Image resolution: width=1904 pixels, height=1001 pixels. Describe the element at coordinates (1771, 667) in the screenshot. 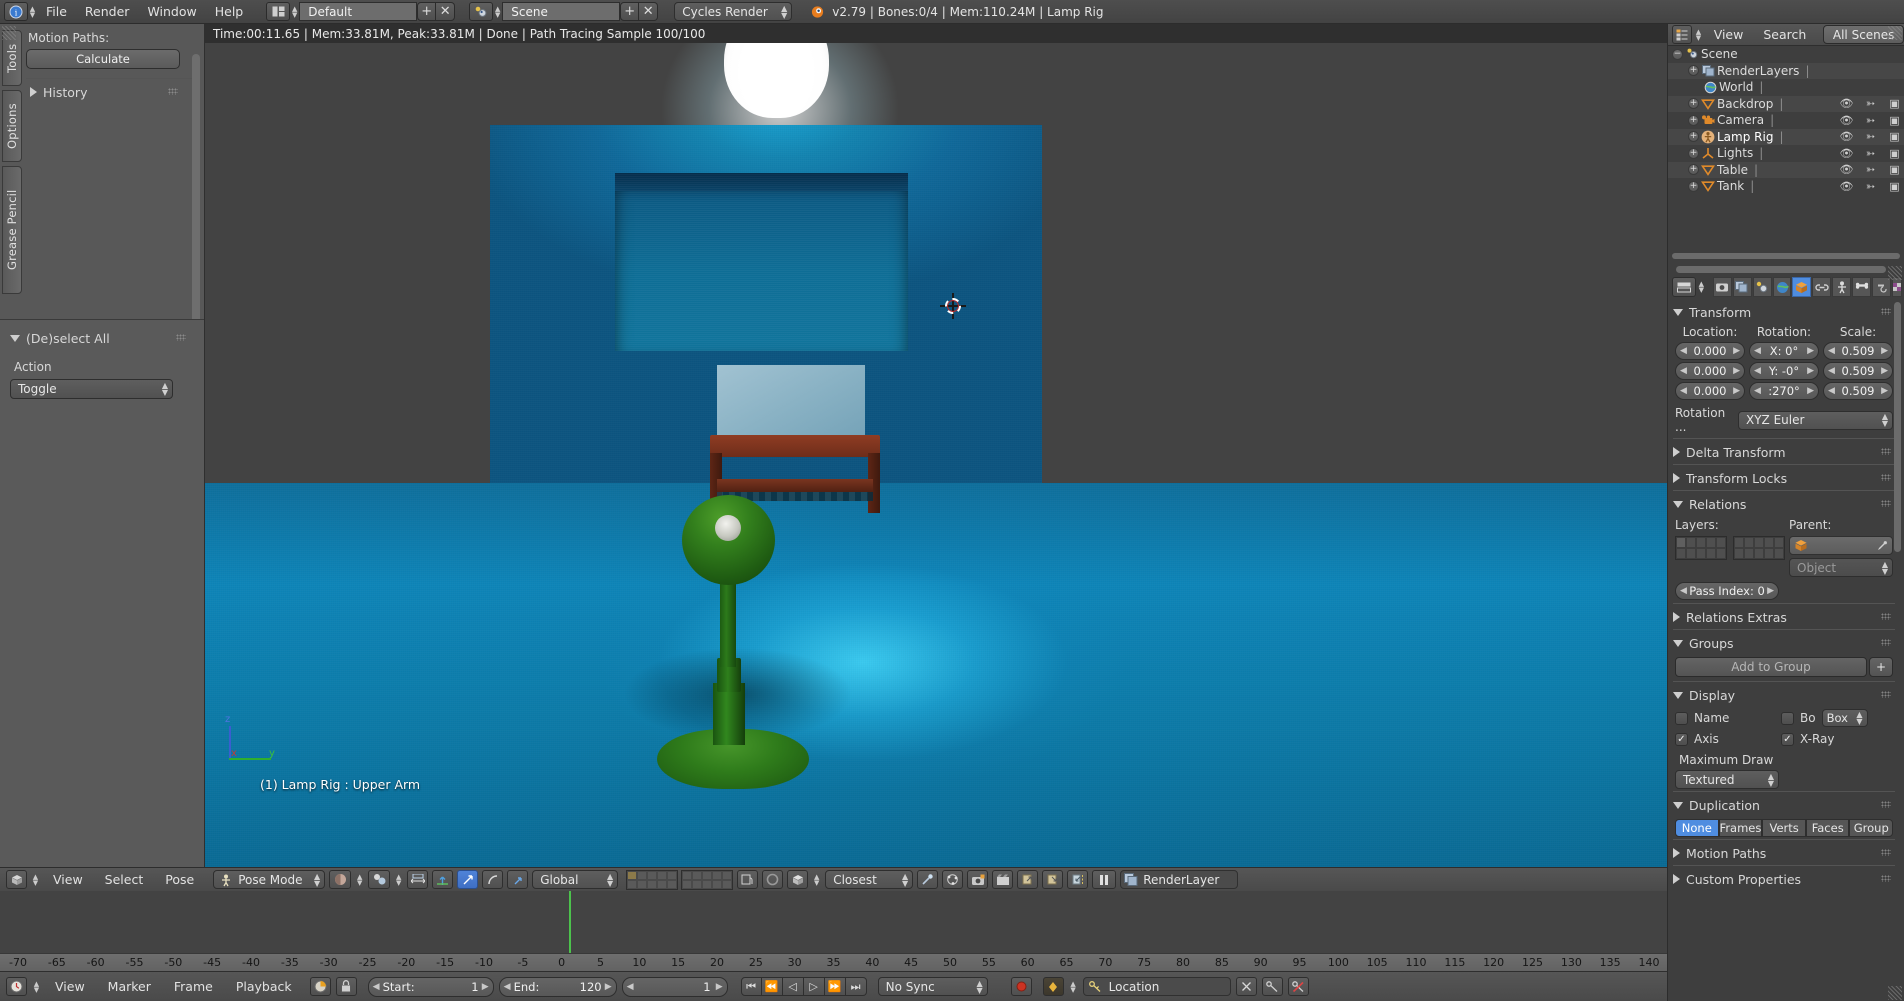

I see `add-to-group-button: Add to Group` at that location.